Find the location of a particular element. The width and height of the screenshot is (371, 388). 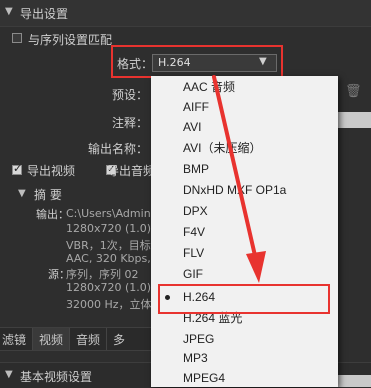

red-arrow-annotation is located at coordinates (239, 179).